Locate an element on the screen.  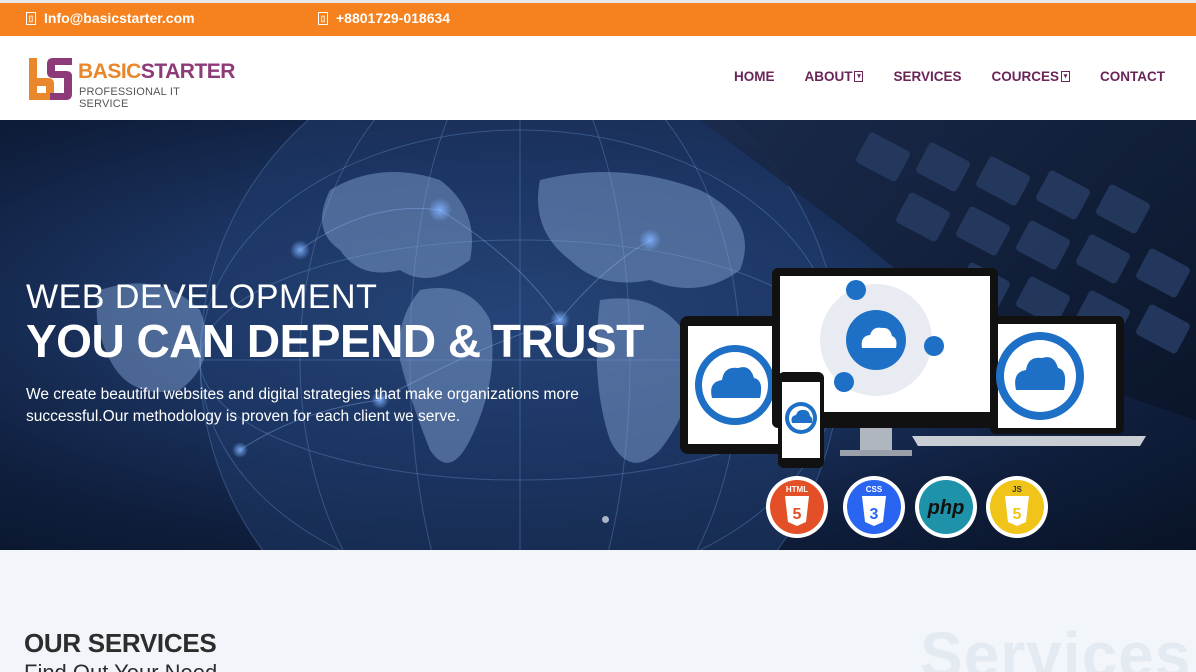
hero-subtitle: WEB DEVELOPMENT is located at coordinates (202, 297).